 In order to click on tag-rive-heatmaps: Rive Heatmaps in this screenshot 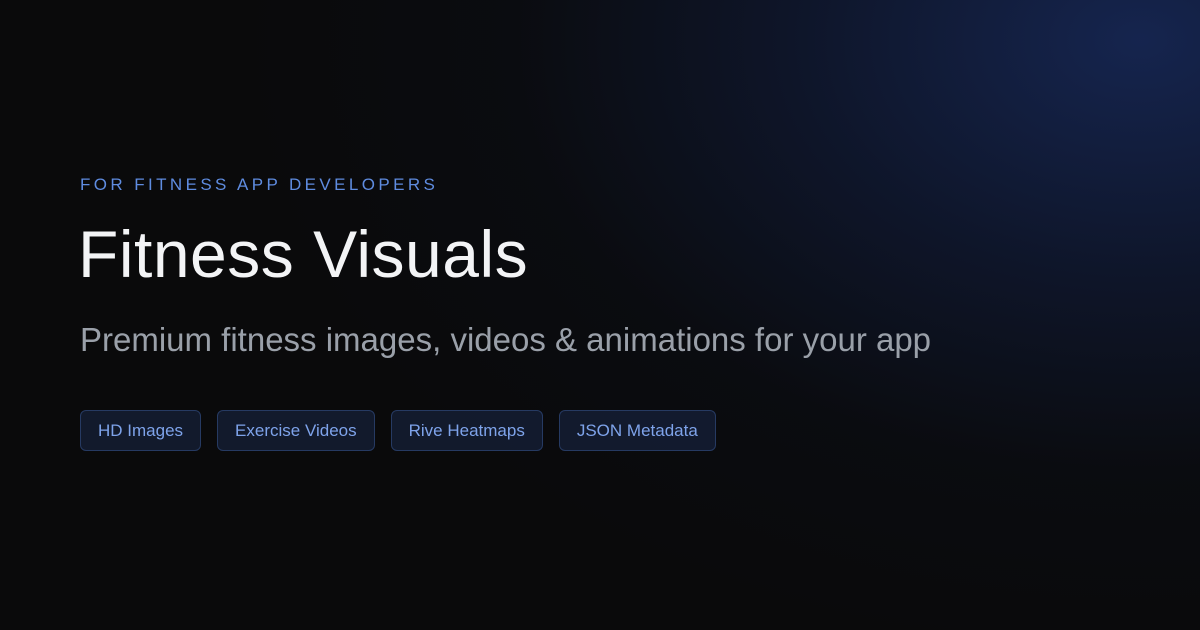, I will do `click(466, 430)`.